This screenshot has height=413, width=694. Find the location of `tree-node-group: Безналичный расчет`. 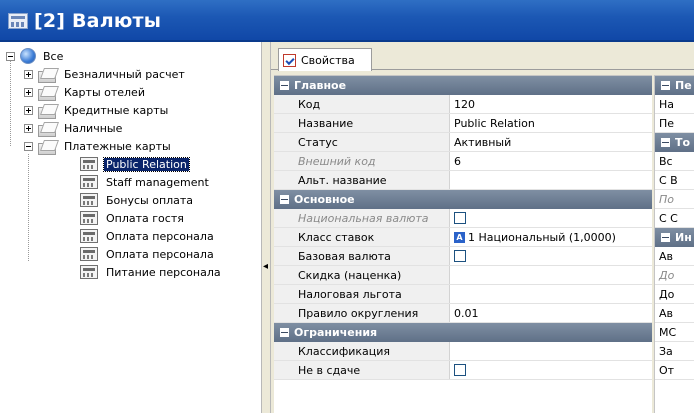

tree-node-group: Безналичный расчет is located at coordinates (105, 74).